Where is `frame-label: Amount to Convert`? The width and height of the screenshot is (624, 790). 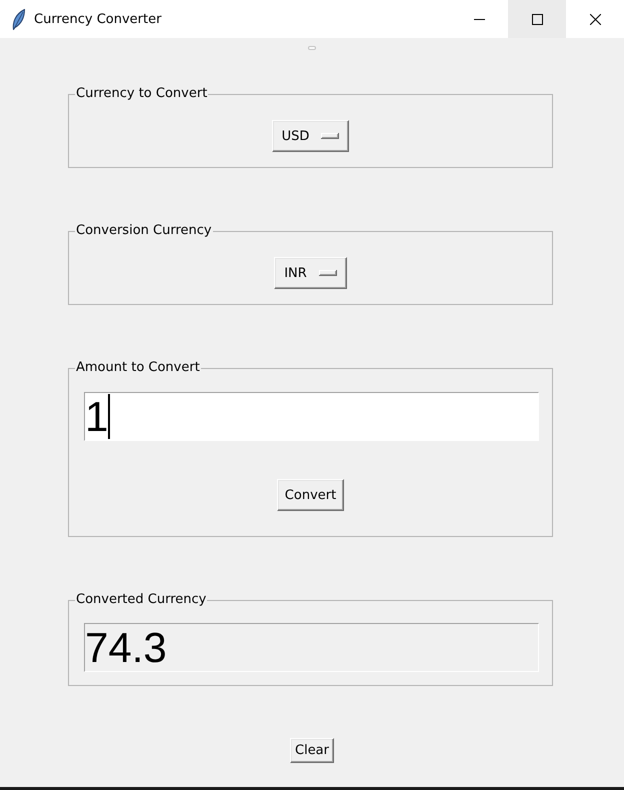 frame-label: Amount to Convert is located at coordinates (138, 368).